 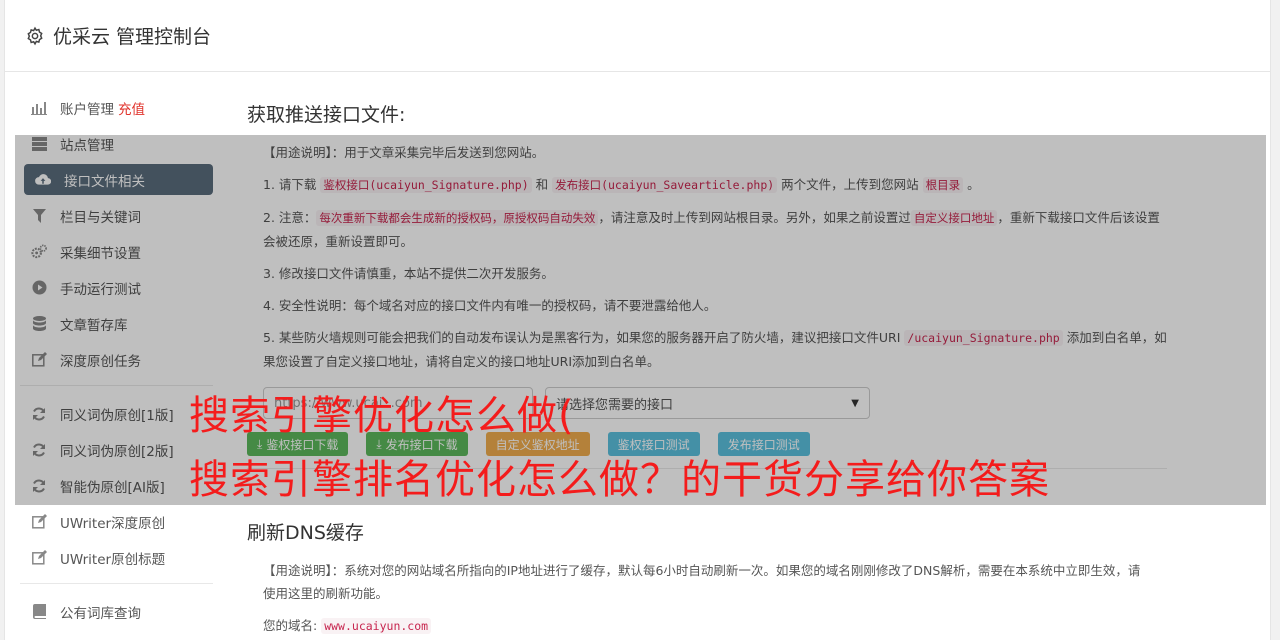 I want to click on section-title: 获取推送接口文件:, so click(x=326, y=115).